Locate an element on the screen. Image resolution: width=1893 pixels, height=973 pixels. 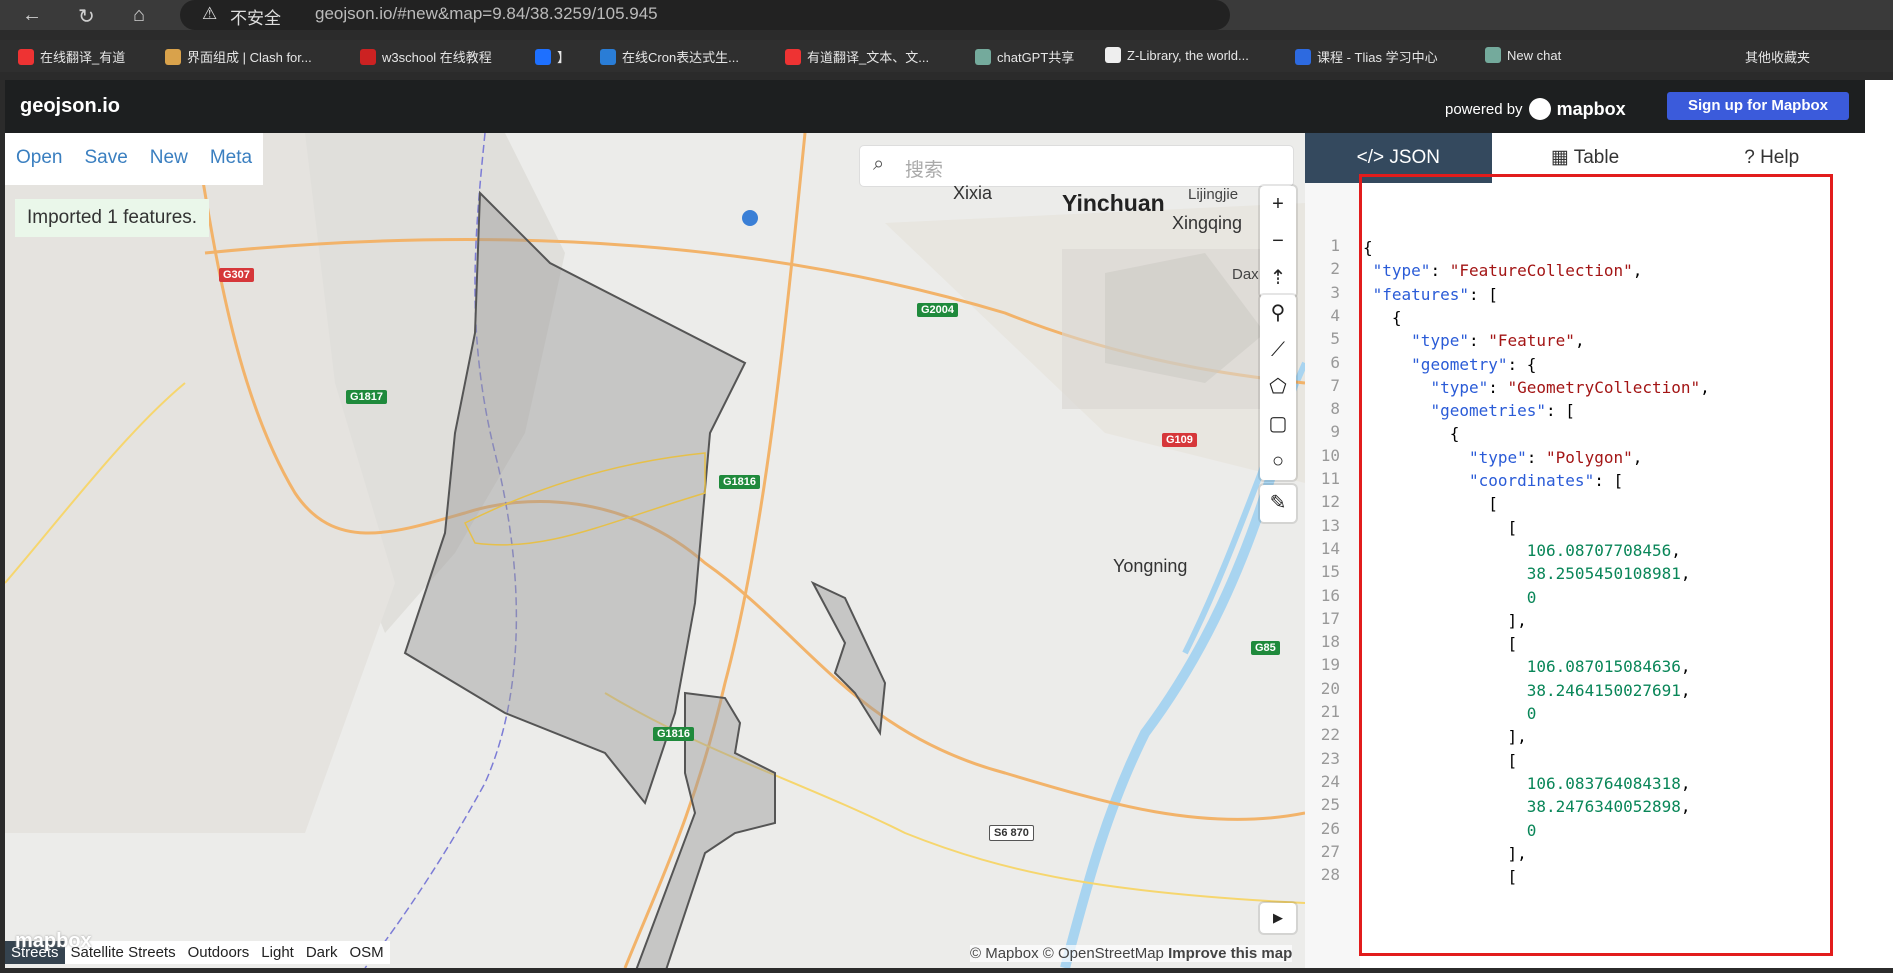
zoom-controls: + − ⇡ is located at coordinates (1278, 241).